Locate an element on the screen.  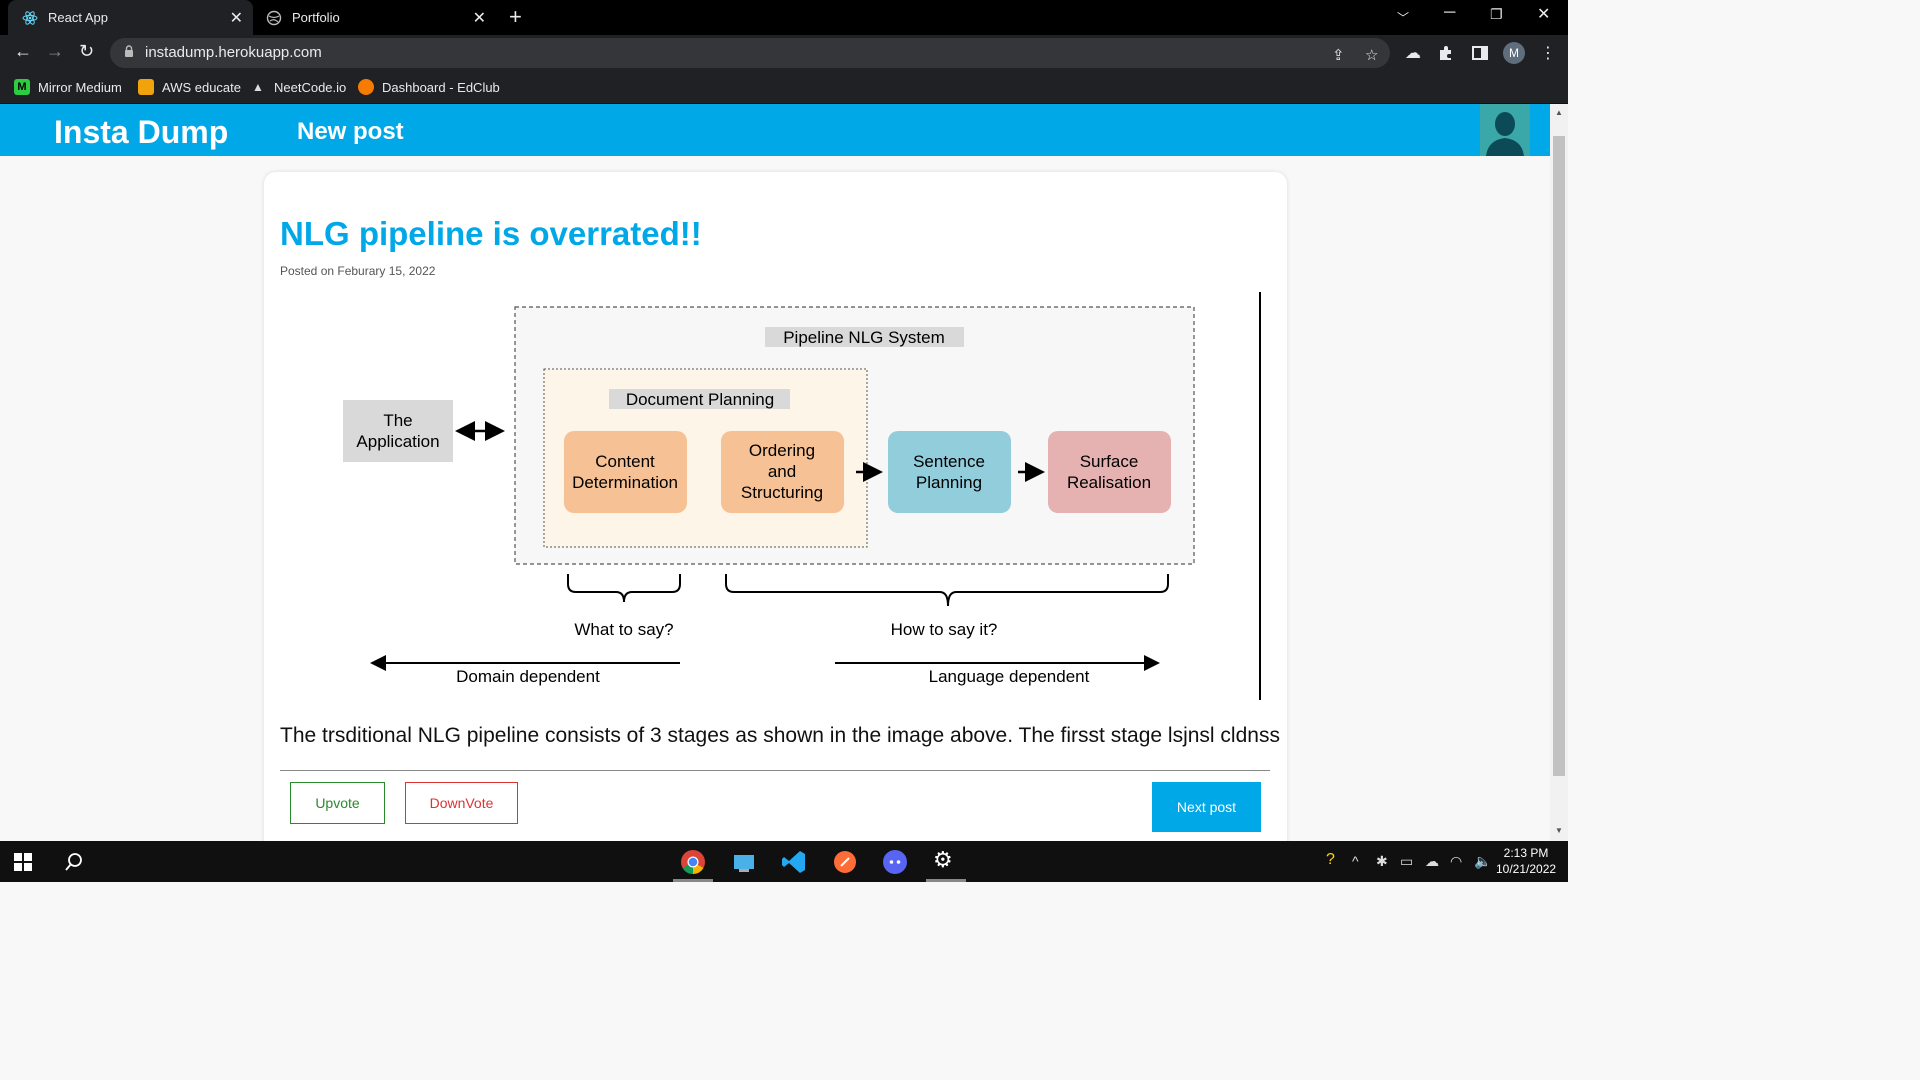
extension-cloud-icon: ☁ is located at coordinates (1413, 53).